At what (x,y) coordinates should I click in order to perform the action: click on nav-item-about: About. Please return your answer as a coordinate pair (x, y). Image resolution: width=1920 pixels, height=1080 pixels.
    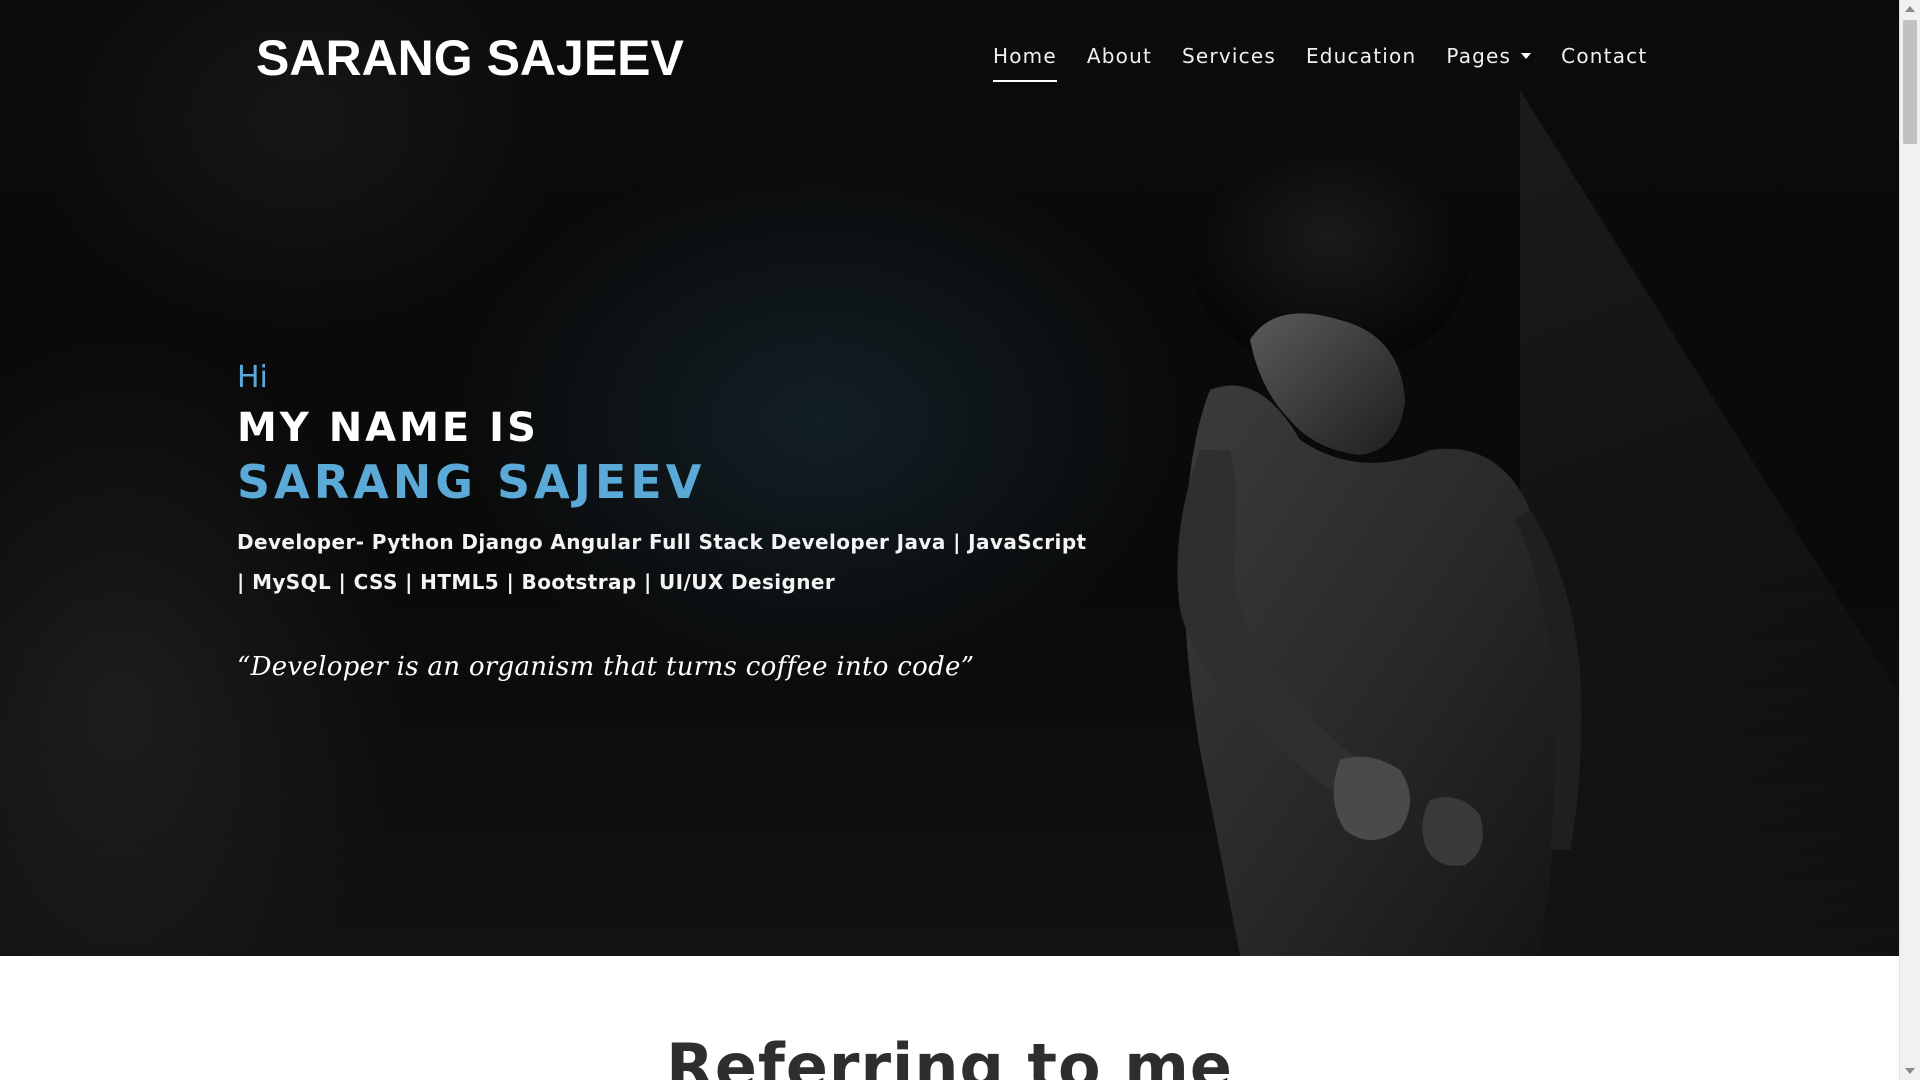
    Looking at the image, I should click on (1119, 63).